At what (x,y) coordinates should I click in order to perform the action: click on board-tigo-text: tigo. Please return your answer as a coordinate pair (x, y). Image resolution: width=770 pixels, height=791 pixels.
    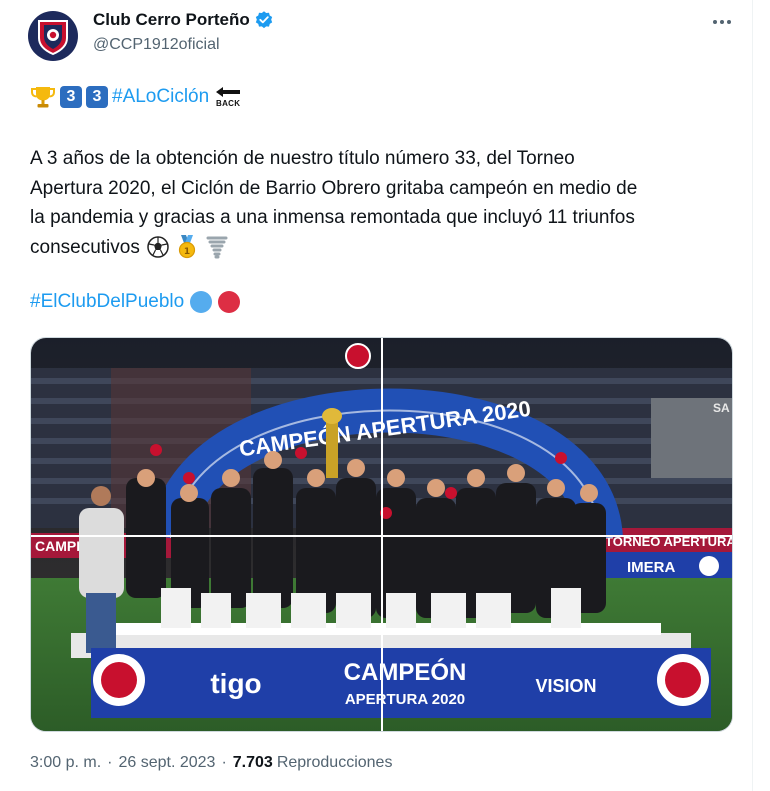
    Looking at the image, I should click on (235, 683).